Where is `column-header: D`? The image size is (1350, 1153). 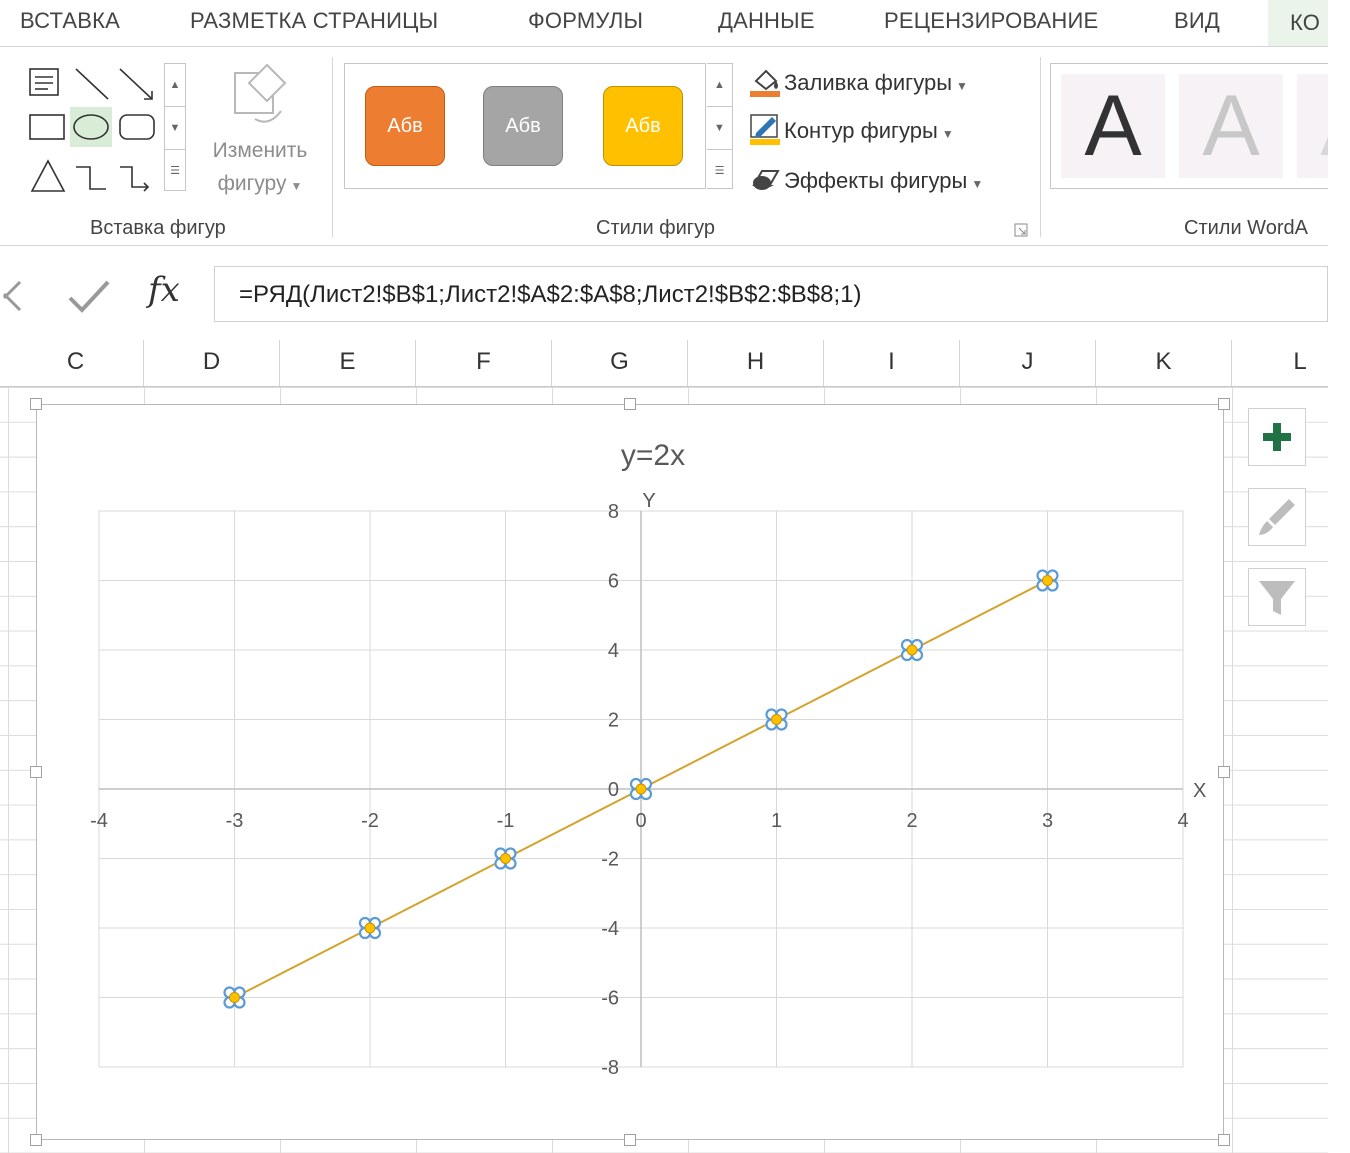 column-header: D is located at coordinates (212, 363).